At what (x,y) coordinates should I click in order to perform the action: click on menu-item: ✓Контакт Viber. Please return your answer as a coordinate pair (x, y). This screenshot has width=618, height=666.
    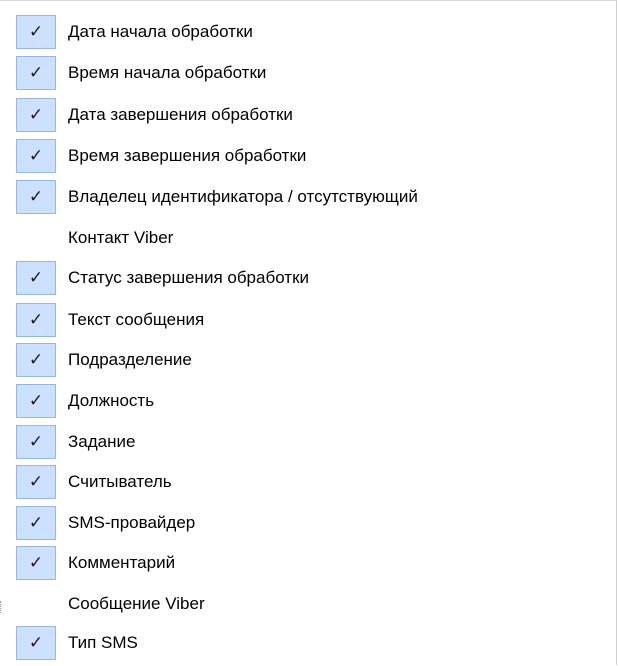
    Looking at the image, I should click on (308, 238).